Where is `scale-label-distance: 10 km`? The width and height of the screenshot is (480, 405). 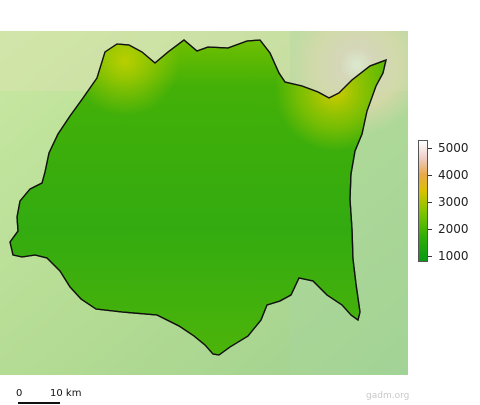 scale-label-distance: 10 km is located at coordinates (66, 393).